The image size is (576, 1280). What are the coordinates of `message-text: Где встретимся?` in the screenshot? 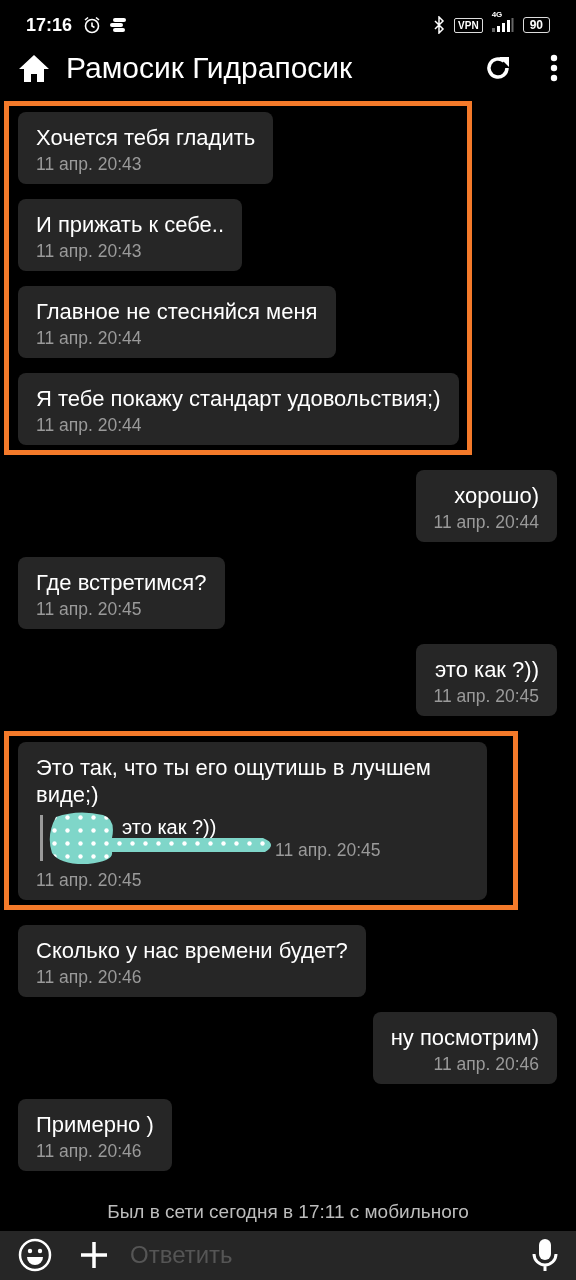 It's located at (121, 582).